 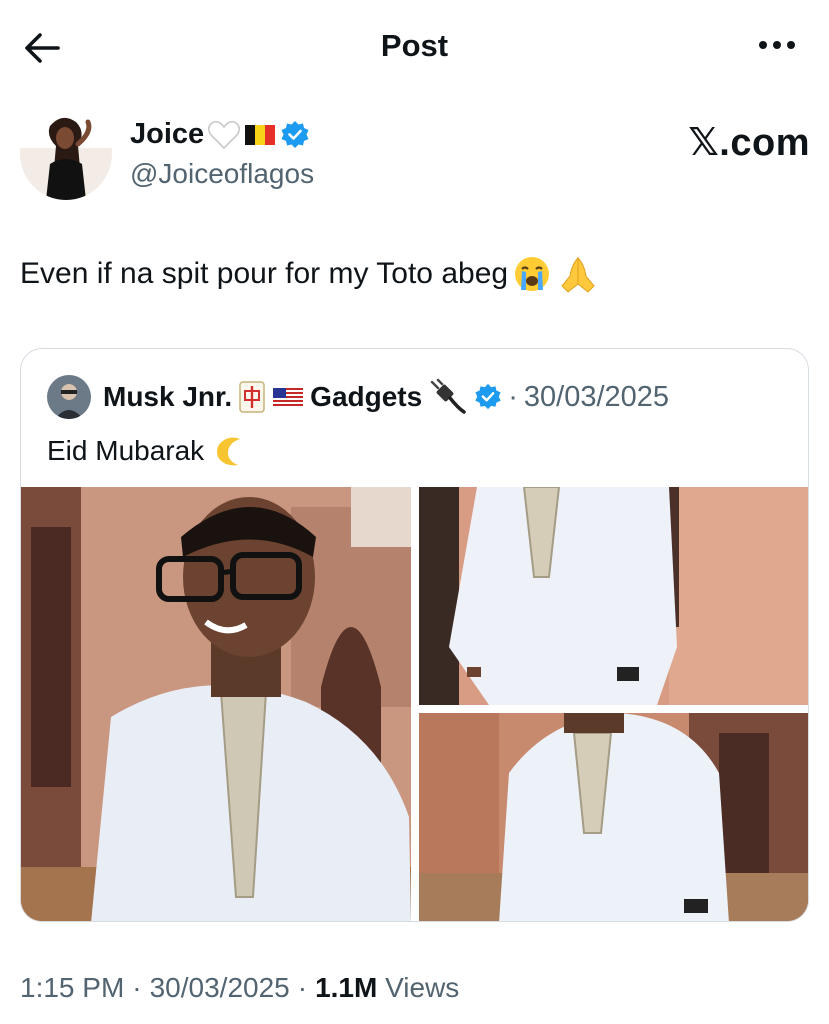 I want to click on views-label: Views, so click(x=422, y=987).